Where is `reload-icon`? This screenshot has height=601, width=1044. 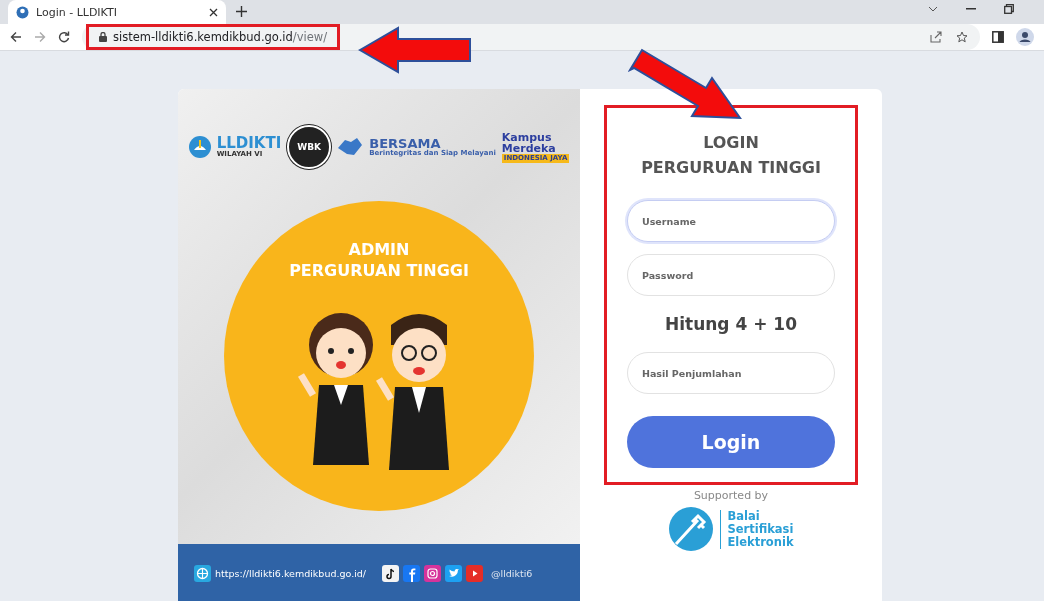
reload-icon is located at coordinates (64, 37).